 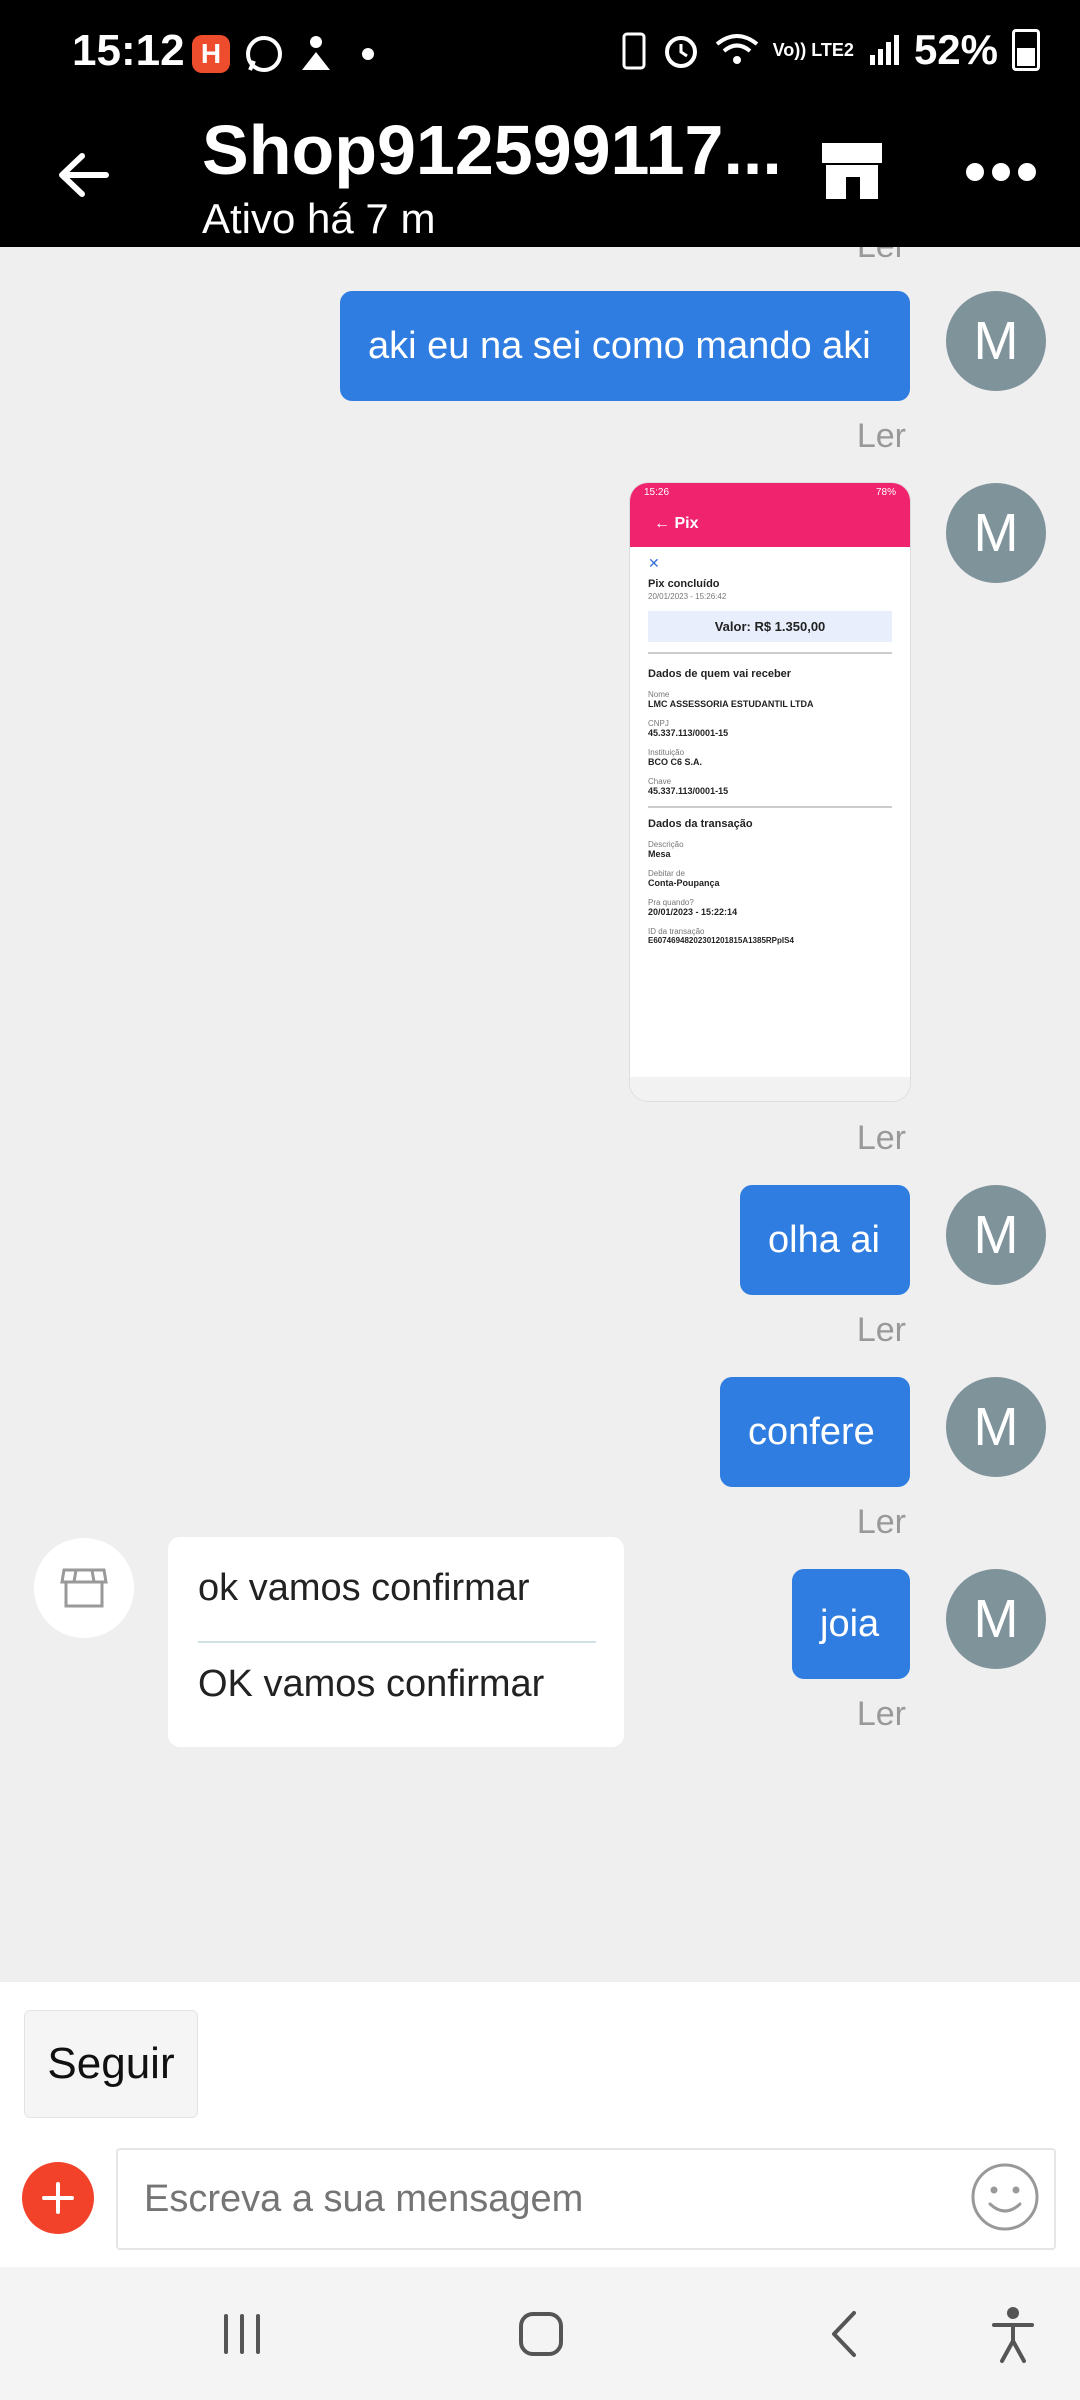 I want to click on home-icon, so click(x=541, y=2334).